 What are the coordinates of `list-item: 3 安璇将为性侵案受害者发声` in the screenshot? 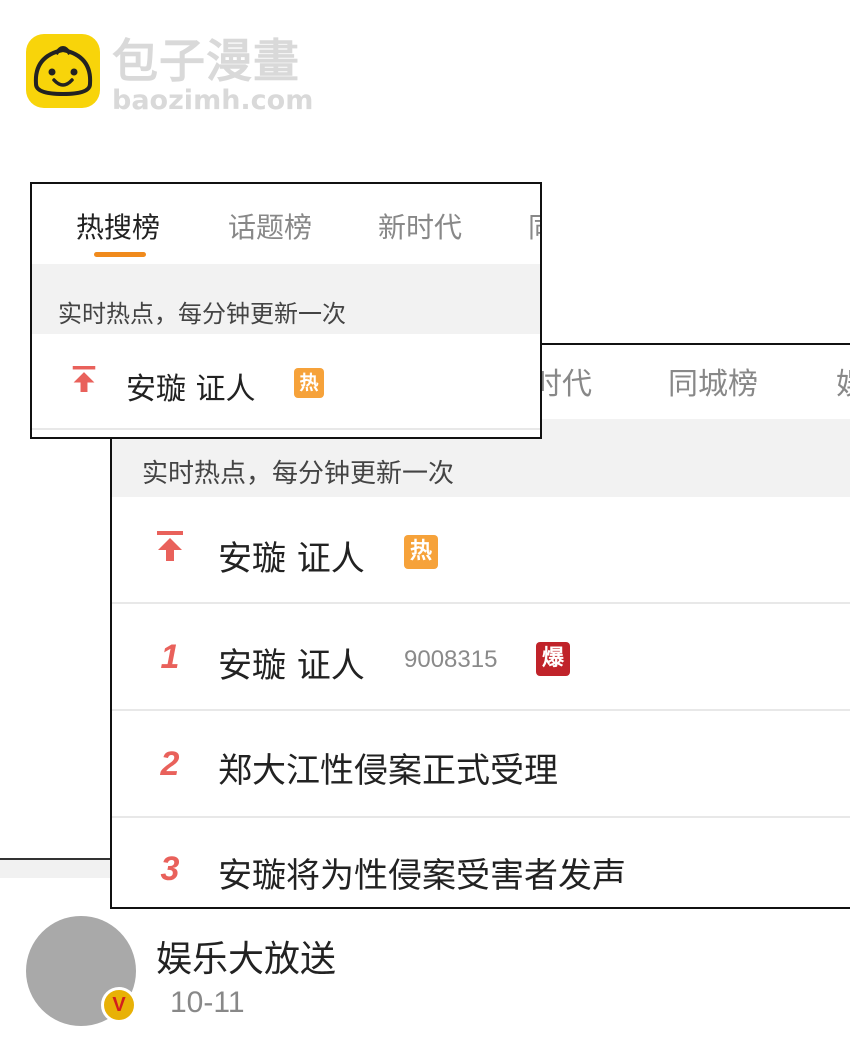 It's located at (481, 862).